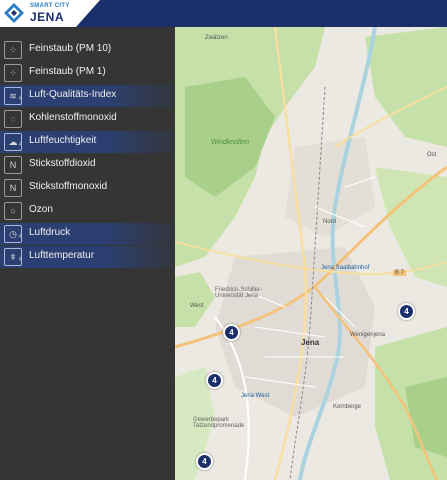 This screenshot has height=480, width=447. Describe the element at coordinates (13, 257) in the screenshot. I see `thermometer-icon: ǂ4` at that location.